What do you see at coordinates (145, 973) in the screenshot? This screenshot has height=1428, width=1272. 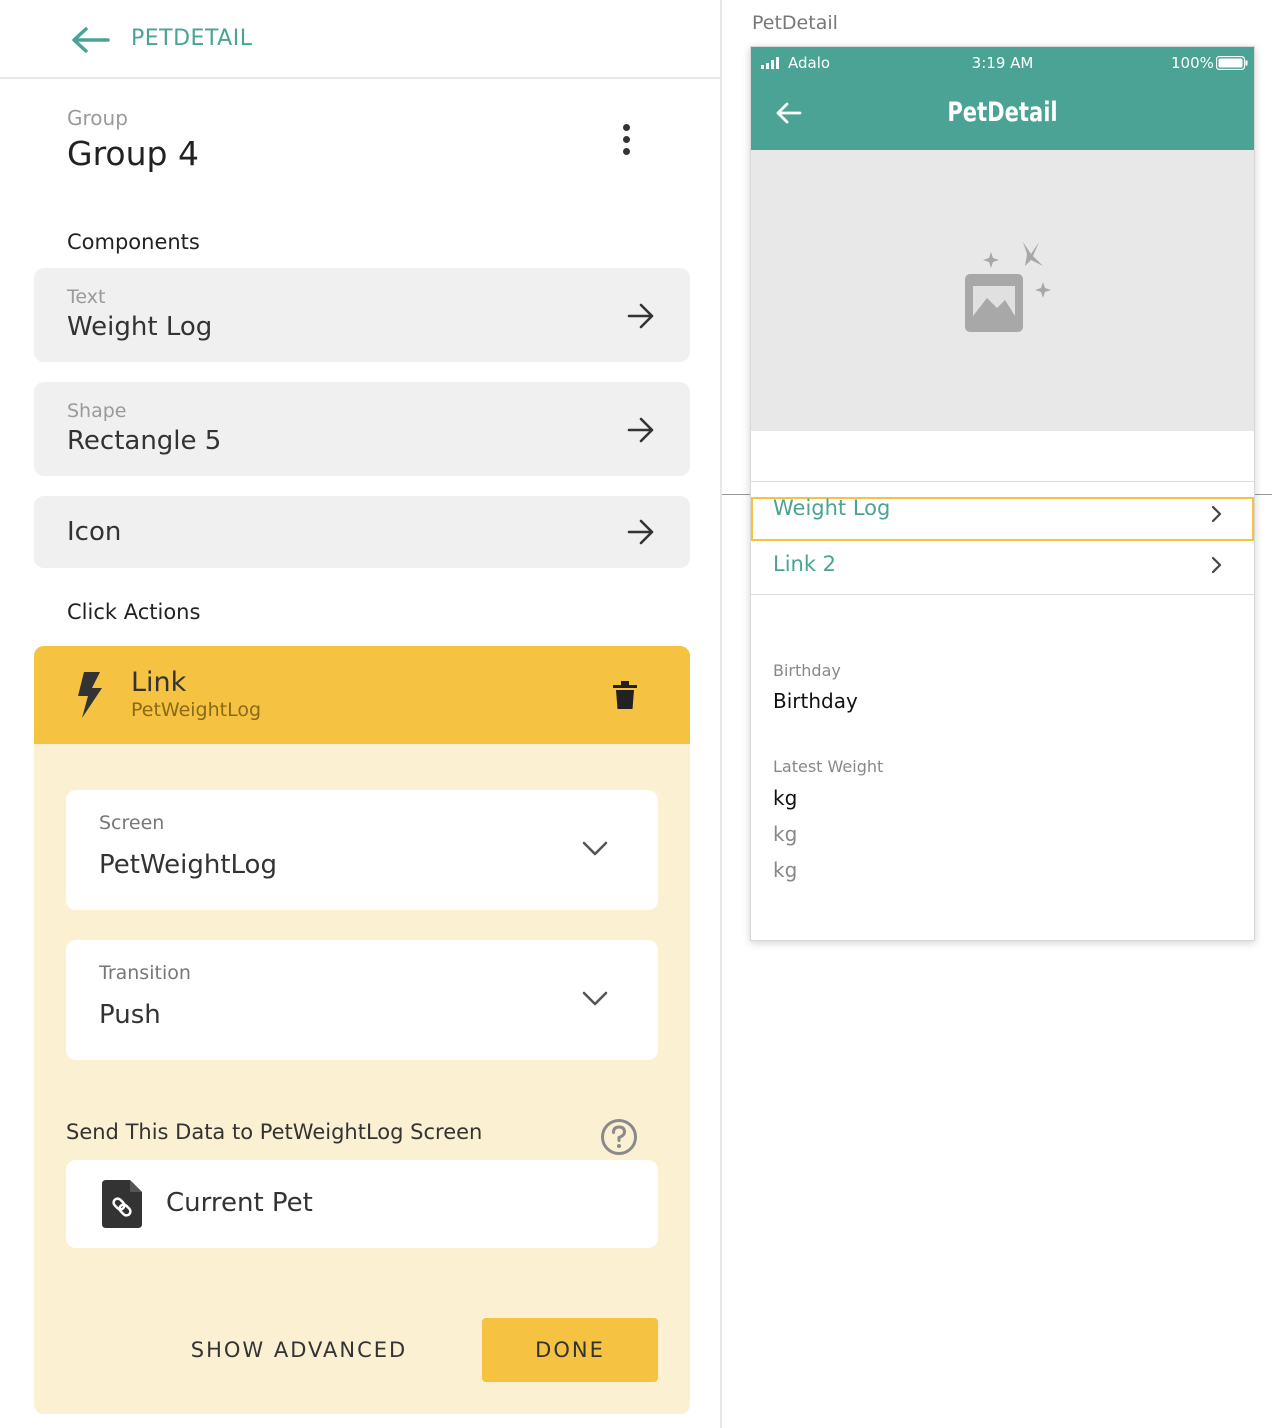 I see `transition-label: Transition` at bounding box center [145, 973].